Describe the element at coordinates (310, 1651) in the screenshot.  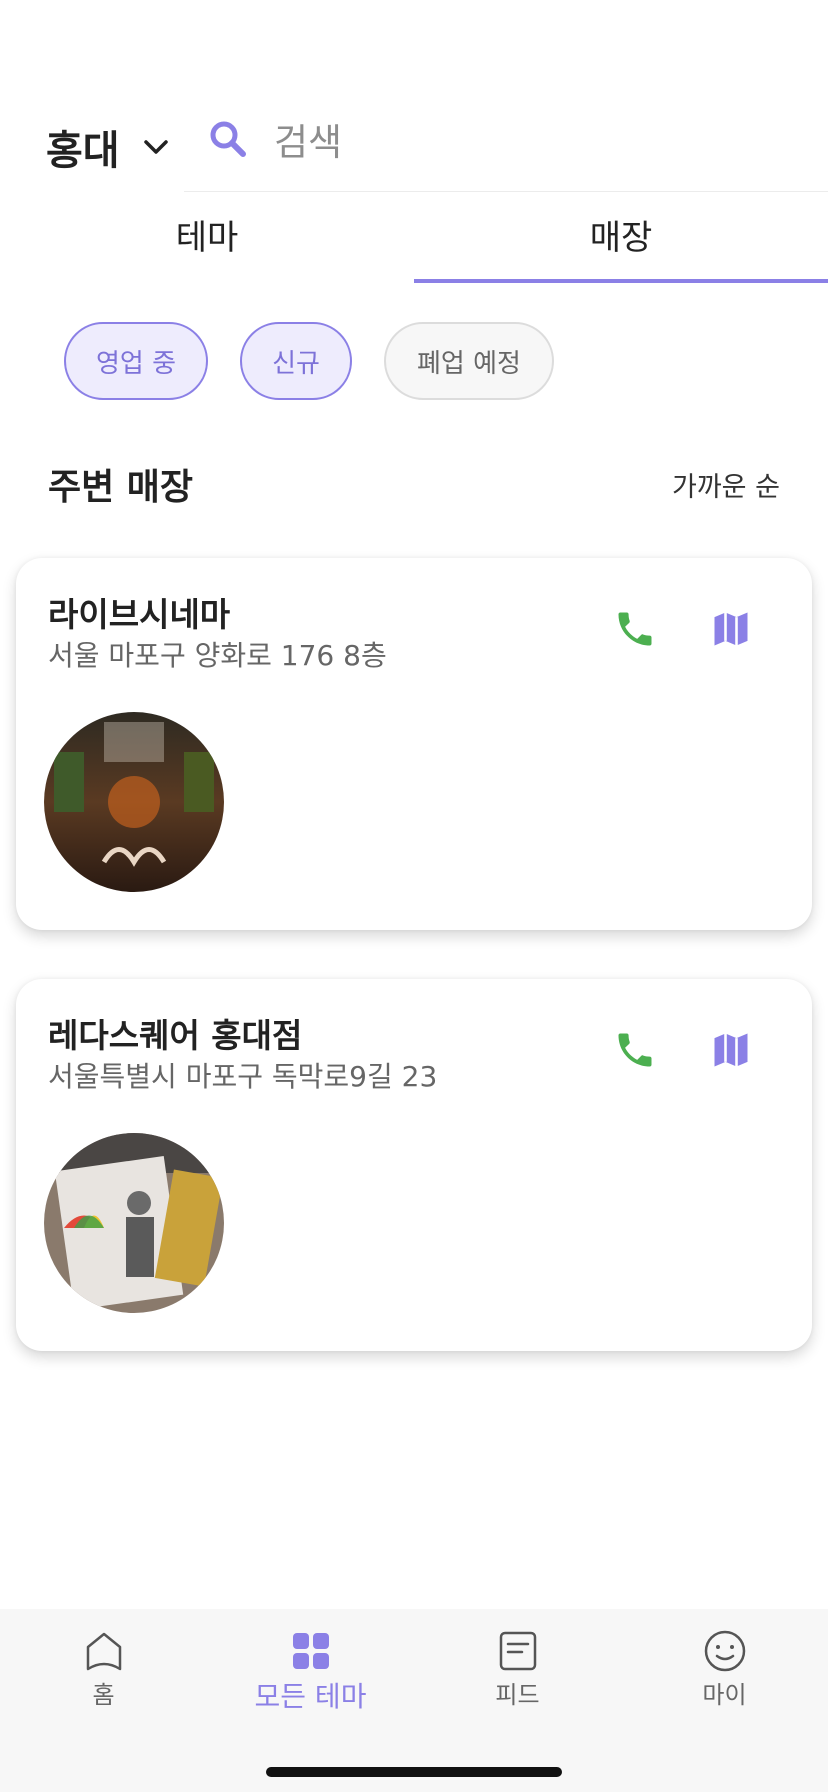
I see `grid-icon` at that location.